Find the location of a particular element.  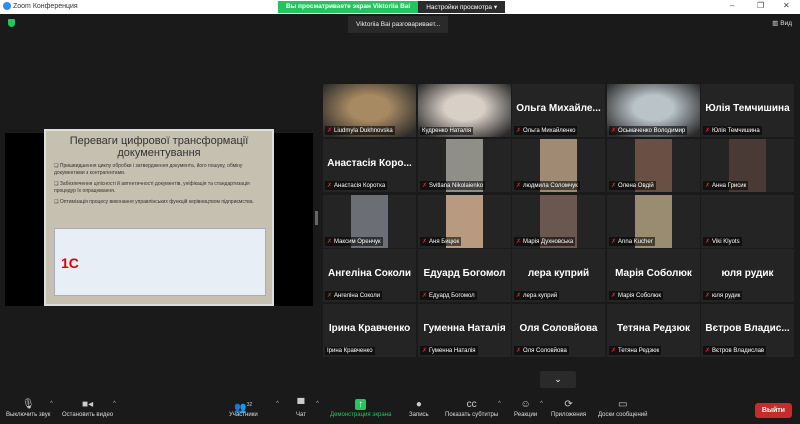

whiteboards-button: ▭ Доски сообщений is located at coordinates (623, 408).